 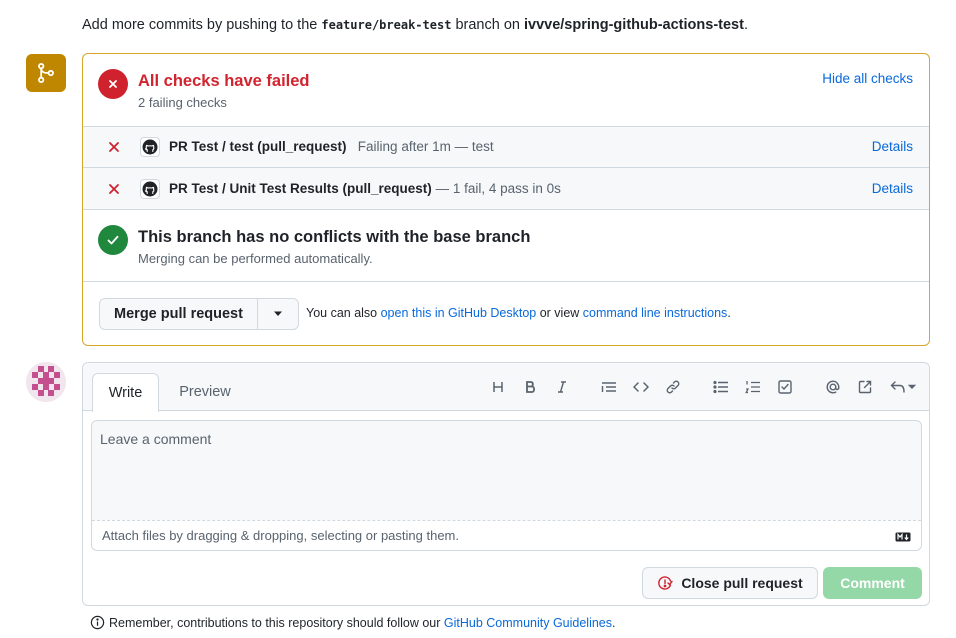 What do you see at coordinates (179, 314) in the screenshot?
I see `merge-pull-request-button: Merge pull request` at bounding box center [179, 314].